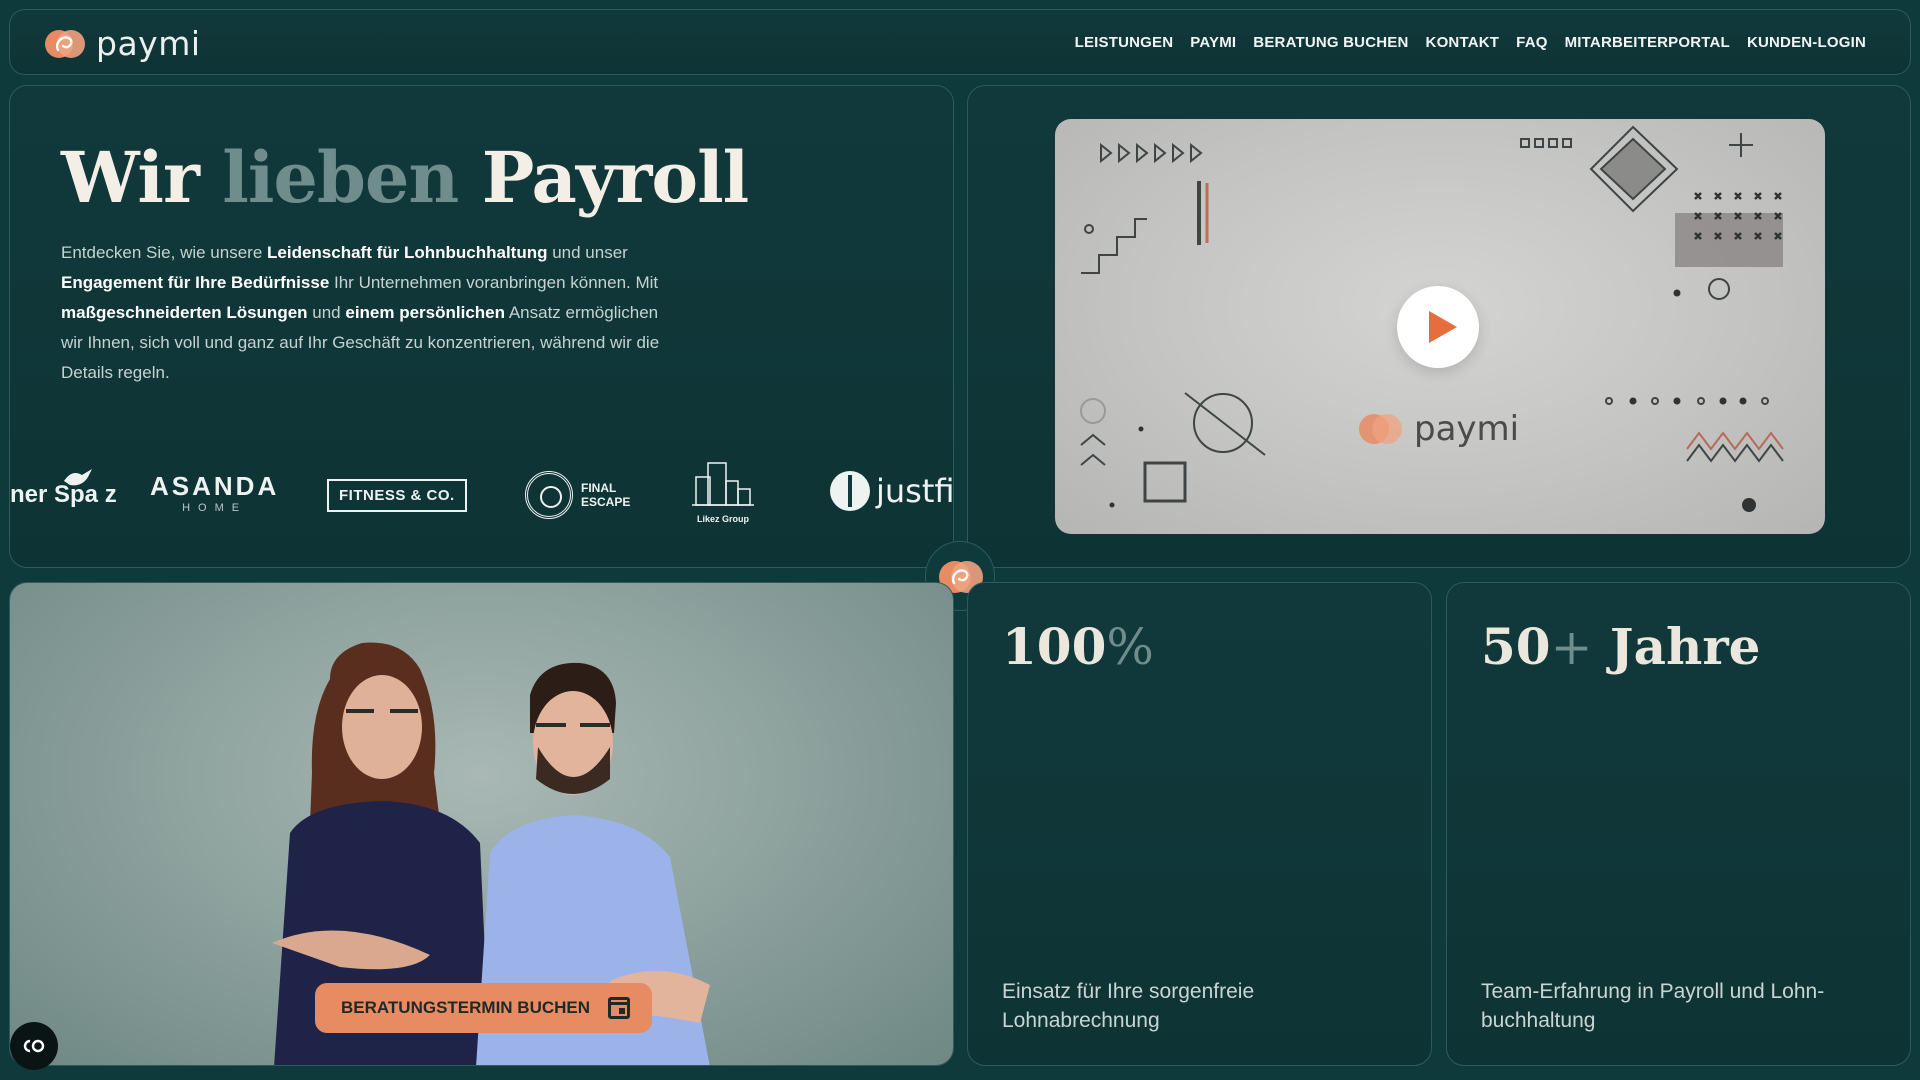 The height and width of the screenshot is (1080, 1920). What do you see at coordinates (599, 488) in the screenshot?
I see `brand-final-line-1: FINAL` at bounding box center [599, 488].